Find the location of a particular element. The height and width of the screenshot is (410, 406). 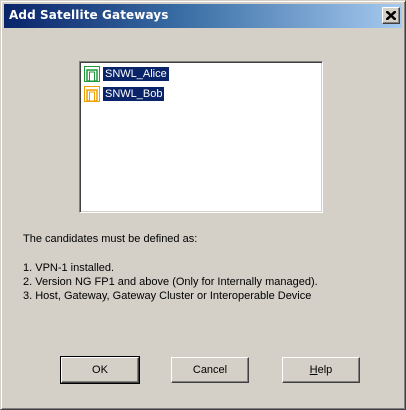

title-bar: Add Satellite Gateways is located at coordinates (203, 16).